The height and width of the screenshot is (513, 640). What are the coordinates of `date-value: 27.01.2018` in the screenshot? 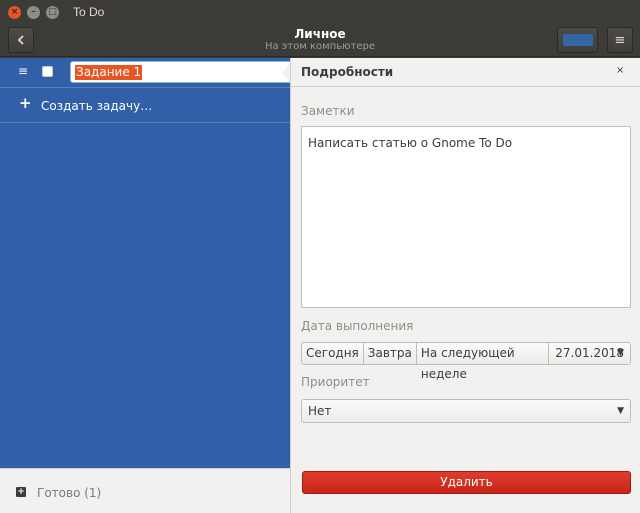 It's located at (589, 353).